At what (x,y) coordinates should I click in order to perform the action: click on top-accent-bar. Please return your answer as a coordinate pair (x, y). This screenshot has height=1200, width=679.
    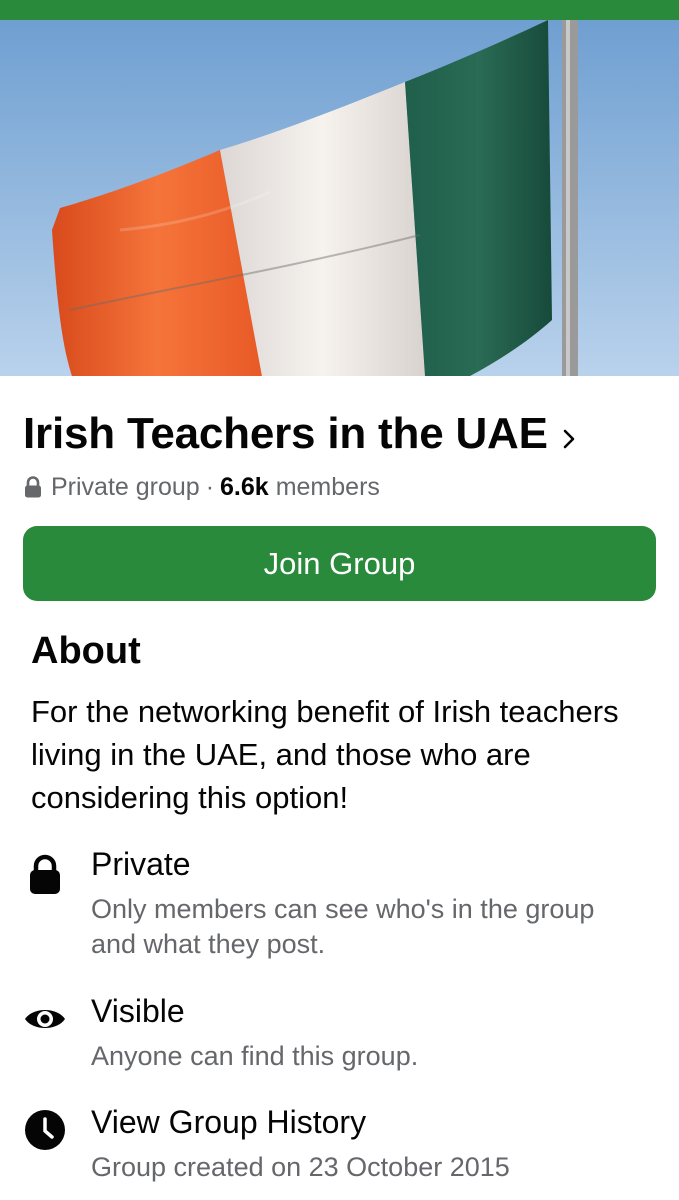
    Looking at the image, I should click on (339, 10).